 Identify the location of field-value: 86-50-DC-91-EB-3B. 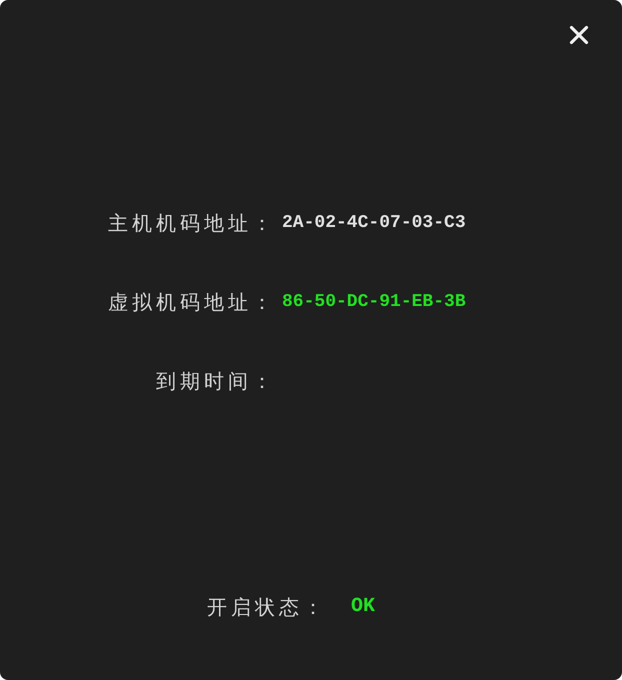
(374, 302).